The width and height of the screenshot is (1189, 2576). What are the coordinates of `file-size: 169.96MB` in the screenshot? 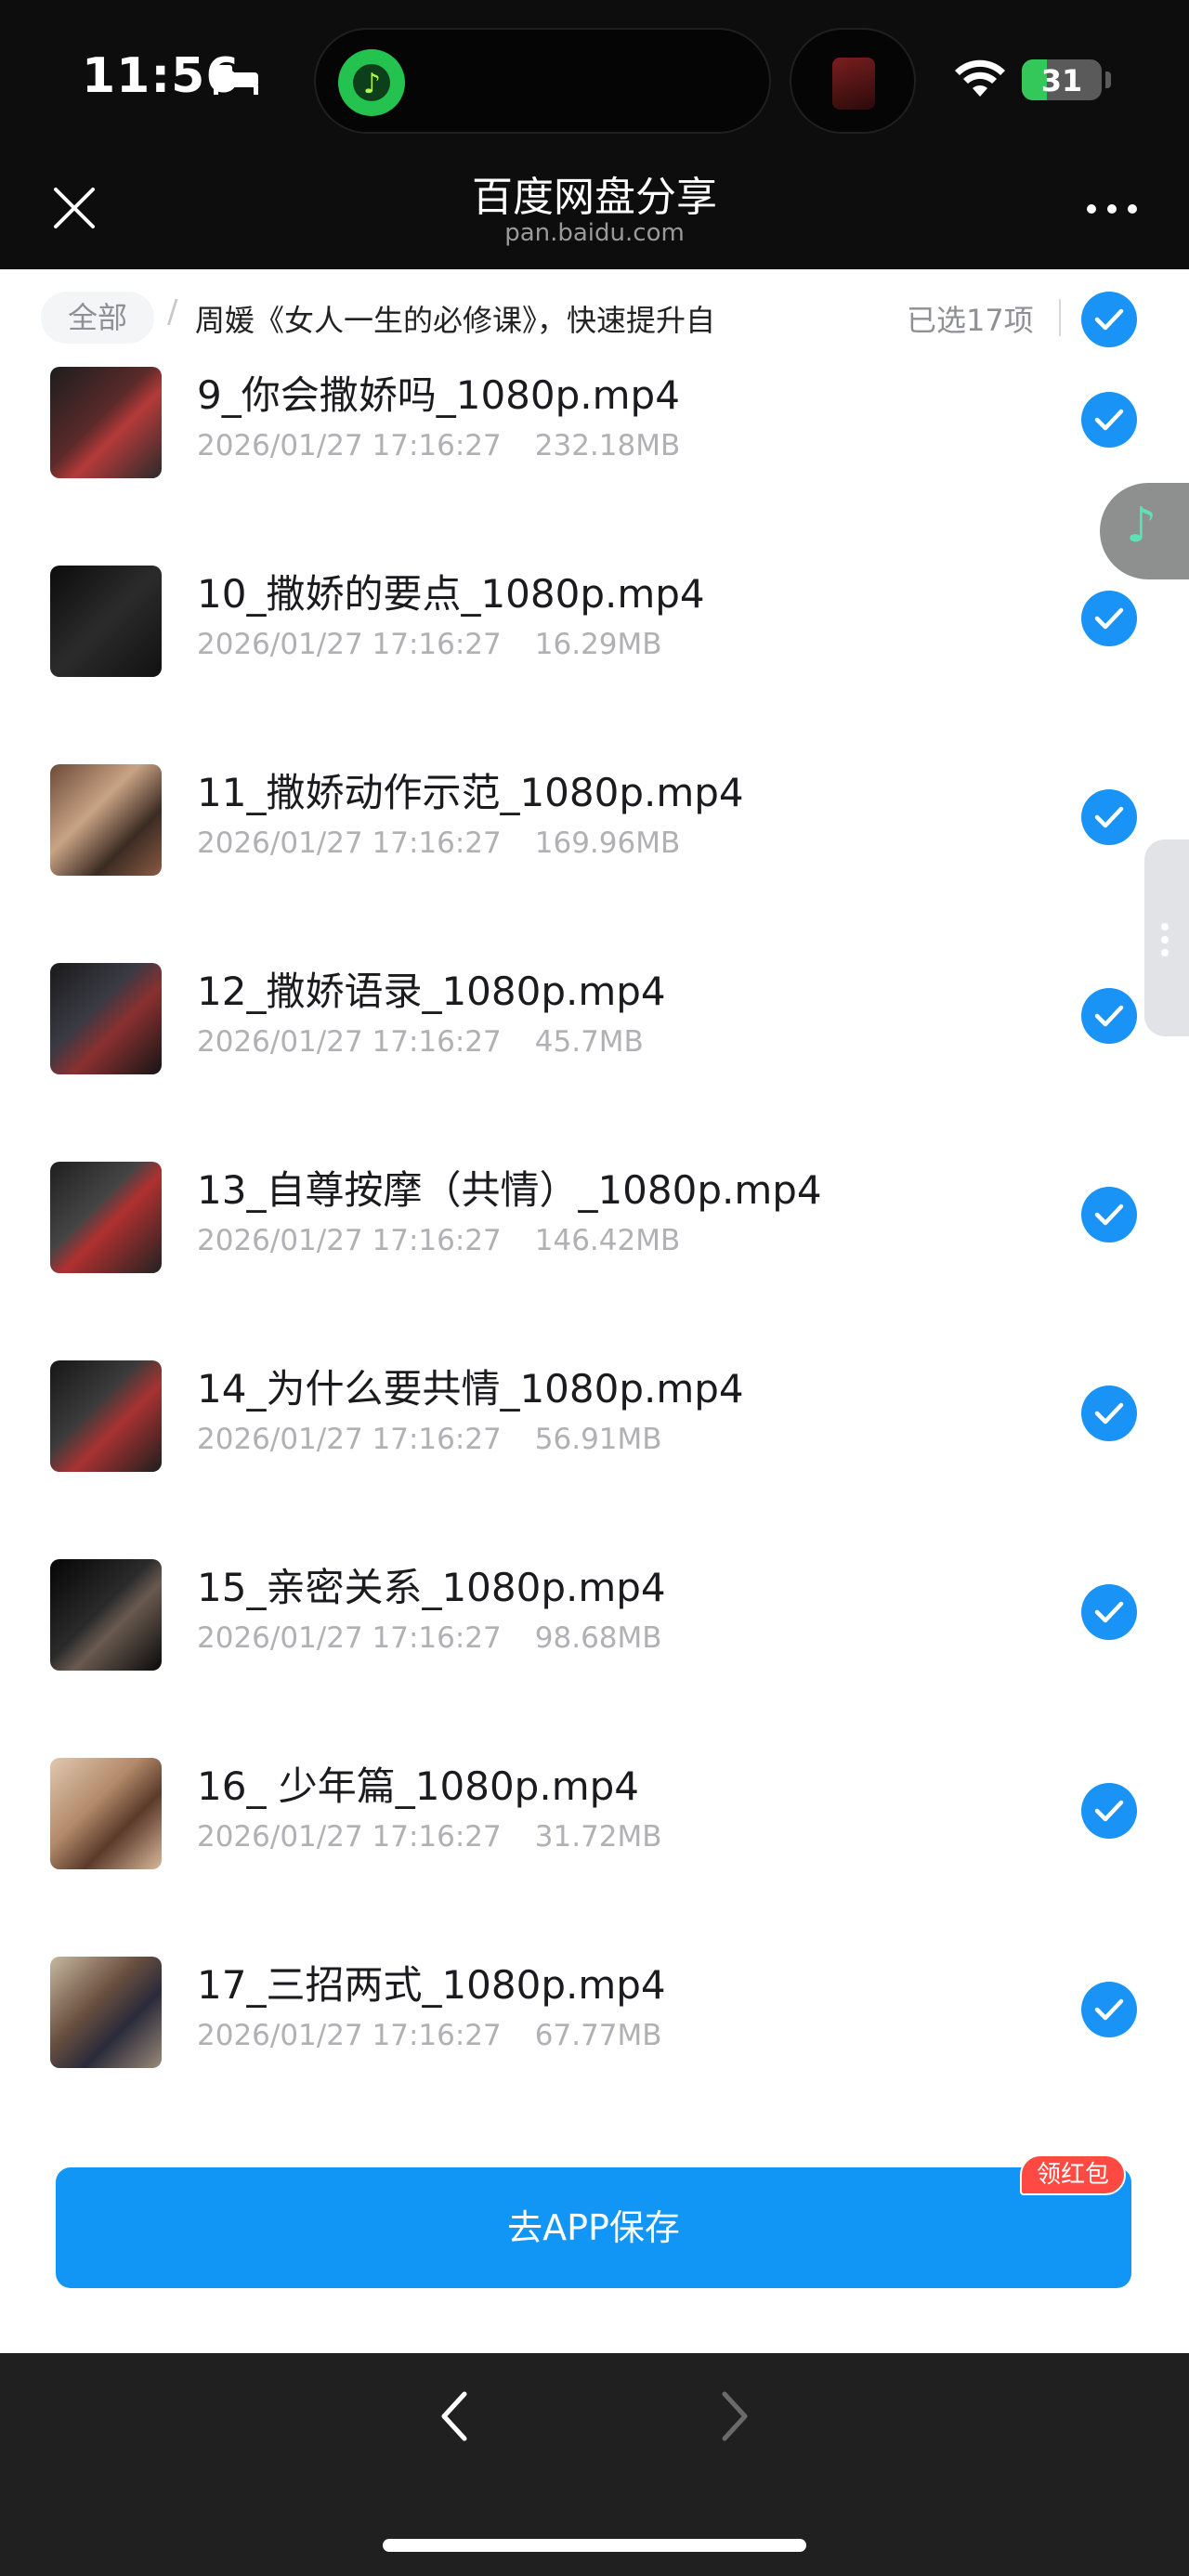 It's located at (607, 843).